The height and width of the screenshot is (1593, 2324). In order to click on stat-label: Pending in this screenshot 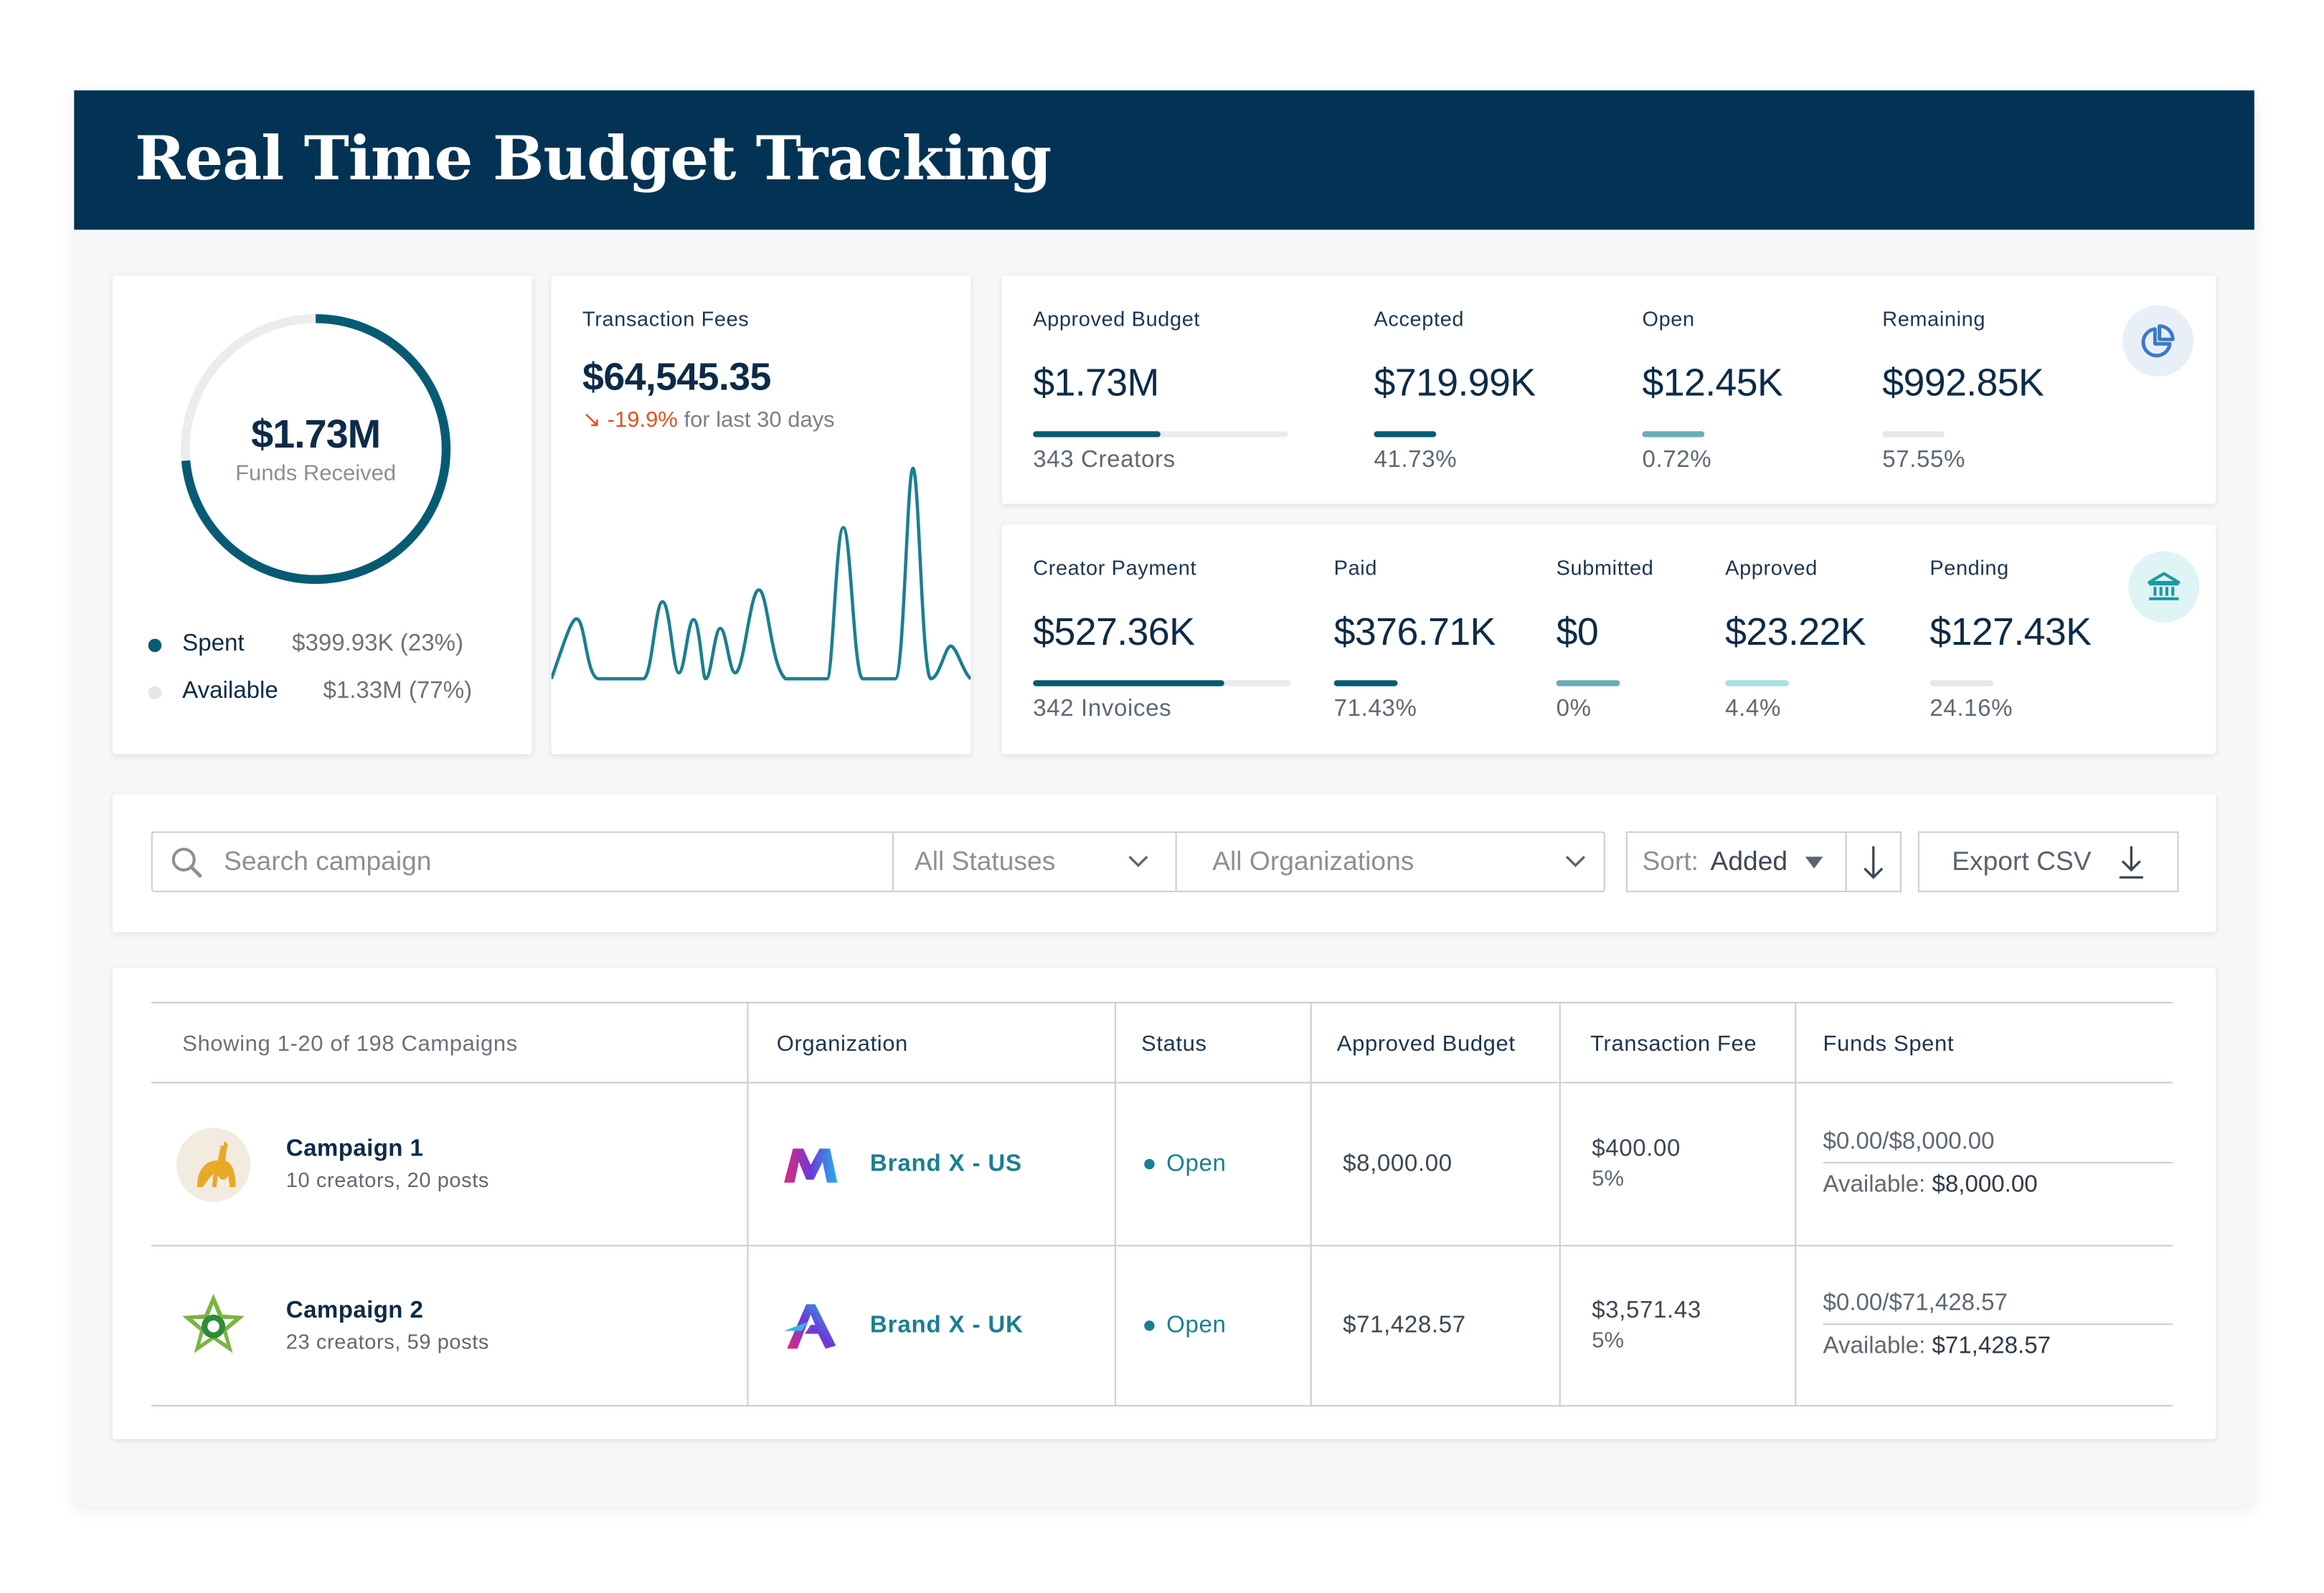, I will do `click(1969, 567)`.